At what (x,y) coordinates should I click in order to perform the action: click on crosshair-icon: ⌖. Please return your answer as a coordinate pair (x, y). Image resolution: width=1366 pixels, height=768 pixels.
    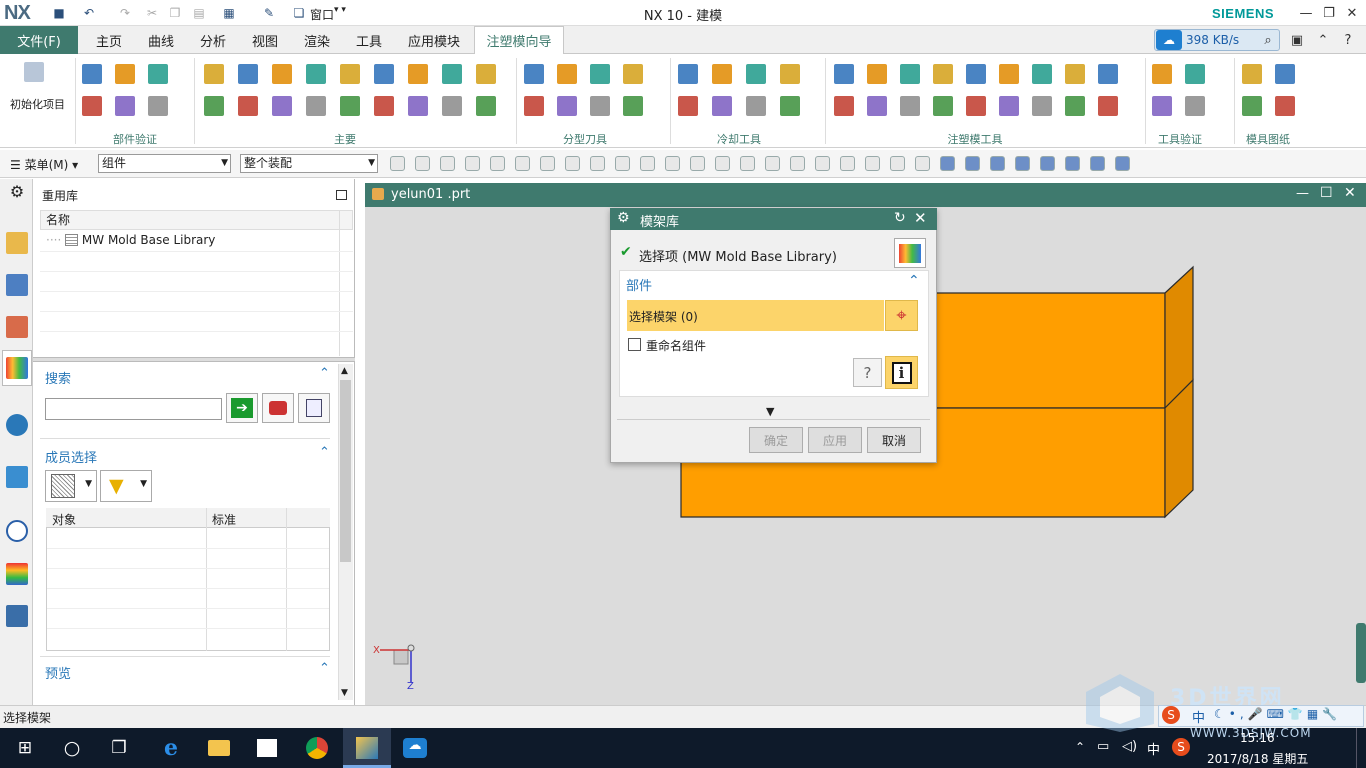
    Looking at the image, I should click on (901, 315).